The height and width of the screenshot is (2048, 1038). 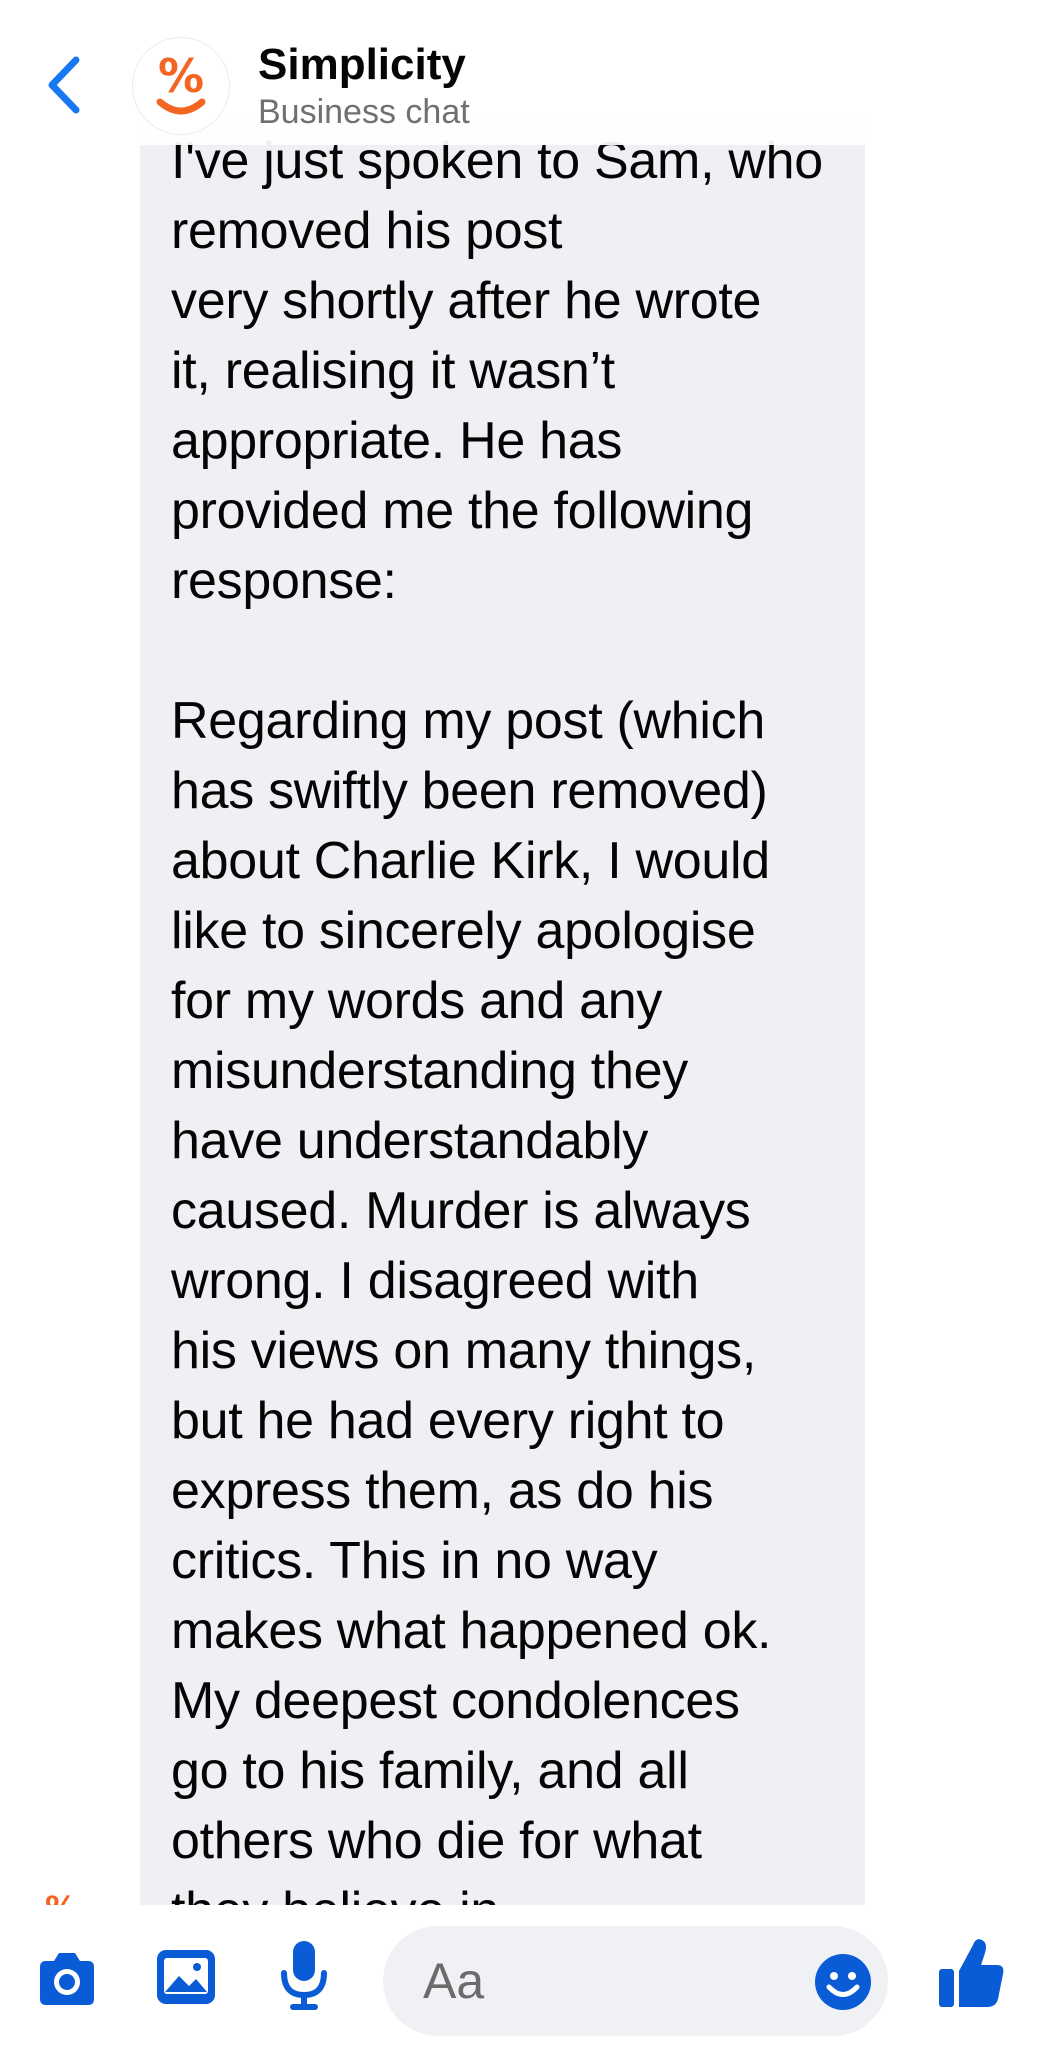 What do you see at coordinates (364, 112) in the screenshot?
I see `chat-subtitle: Business chat` at bounding box center [364, 112].